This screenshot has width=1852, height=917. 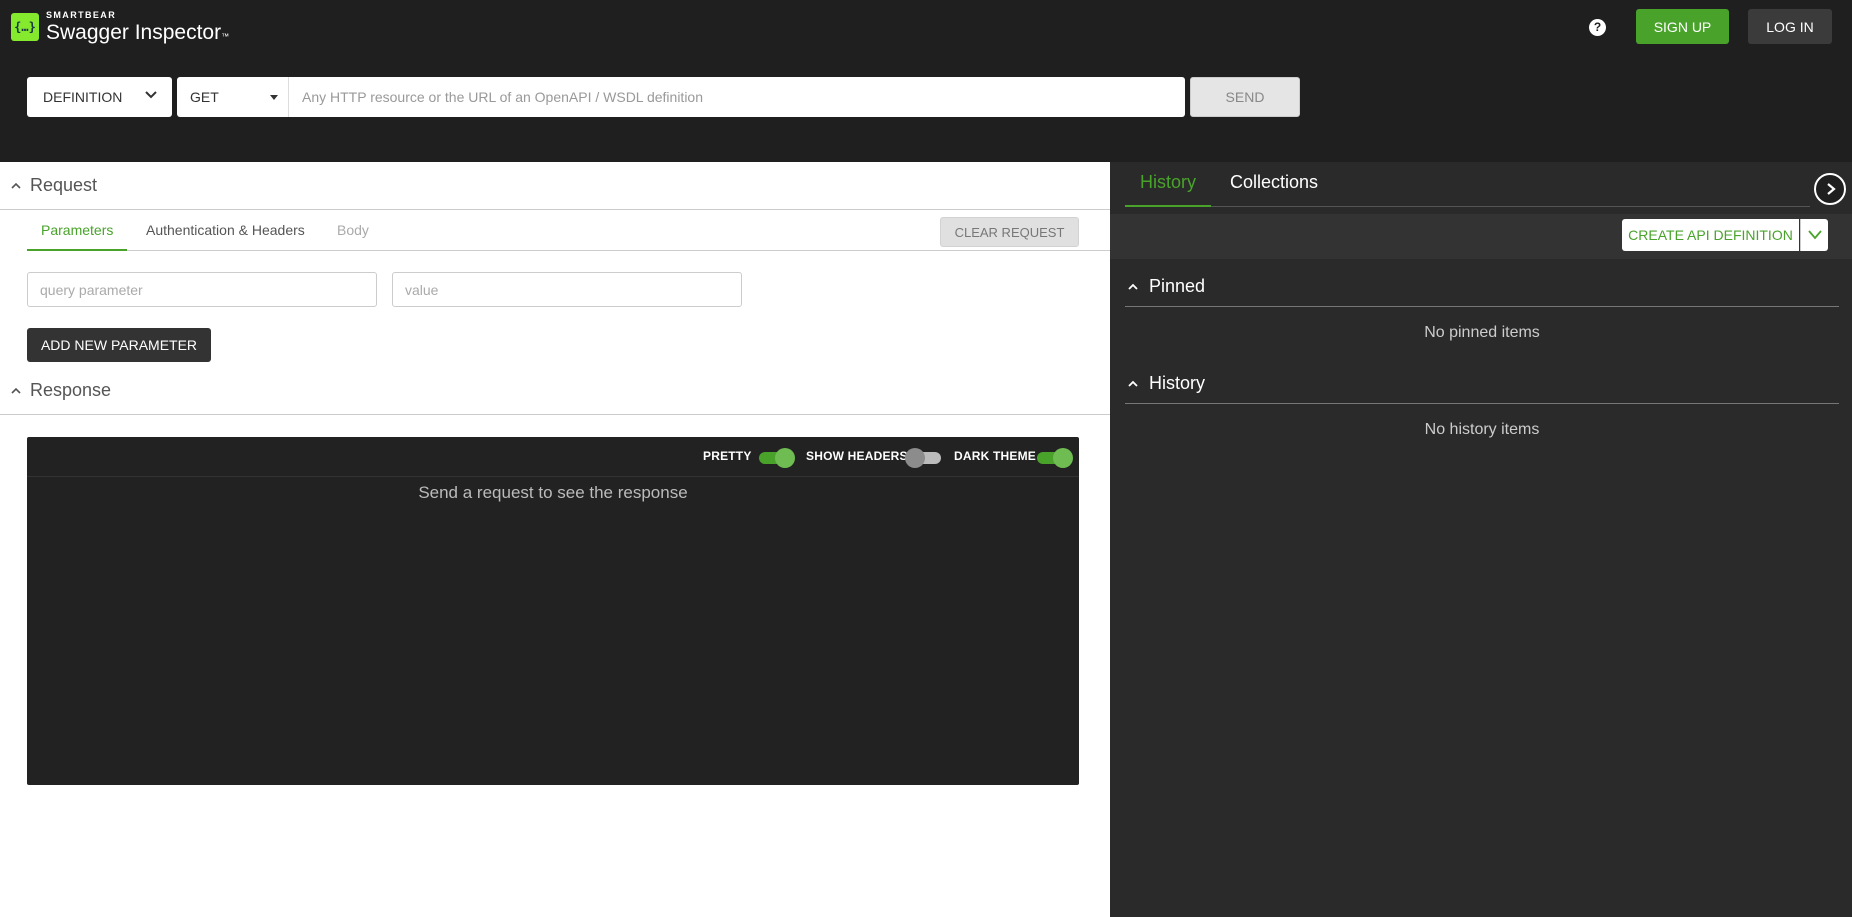 I want to click on query-parameter-input, so click(x=202, y=289).